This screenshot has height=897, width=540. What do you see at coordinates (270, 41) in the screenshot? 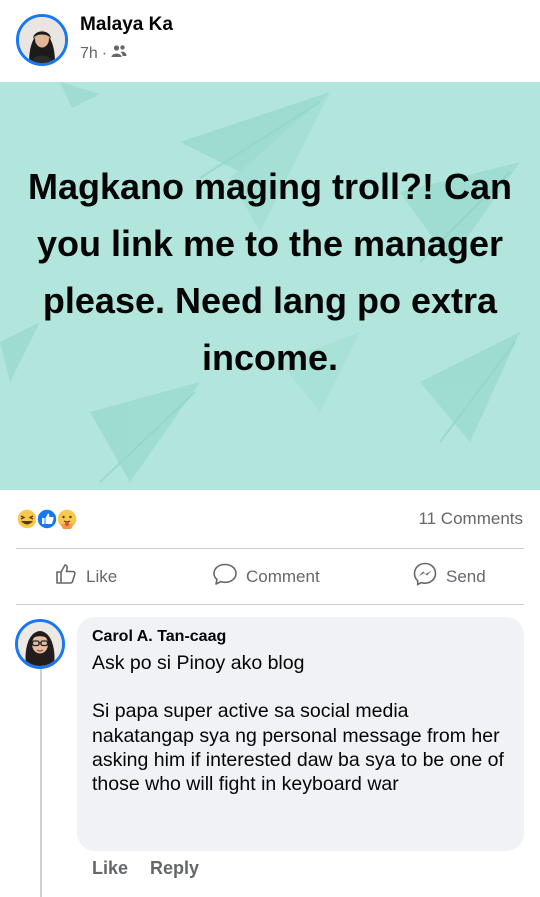
I see `post-header: Malaya Ka 7h ·` at bounding box center [270, 41].